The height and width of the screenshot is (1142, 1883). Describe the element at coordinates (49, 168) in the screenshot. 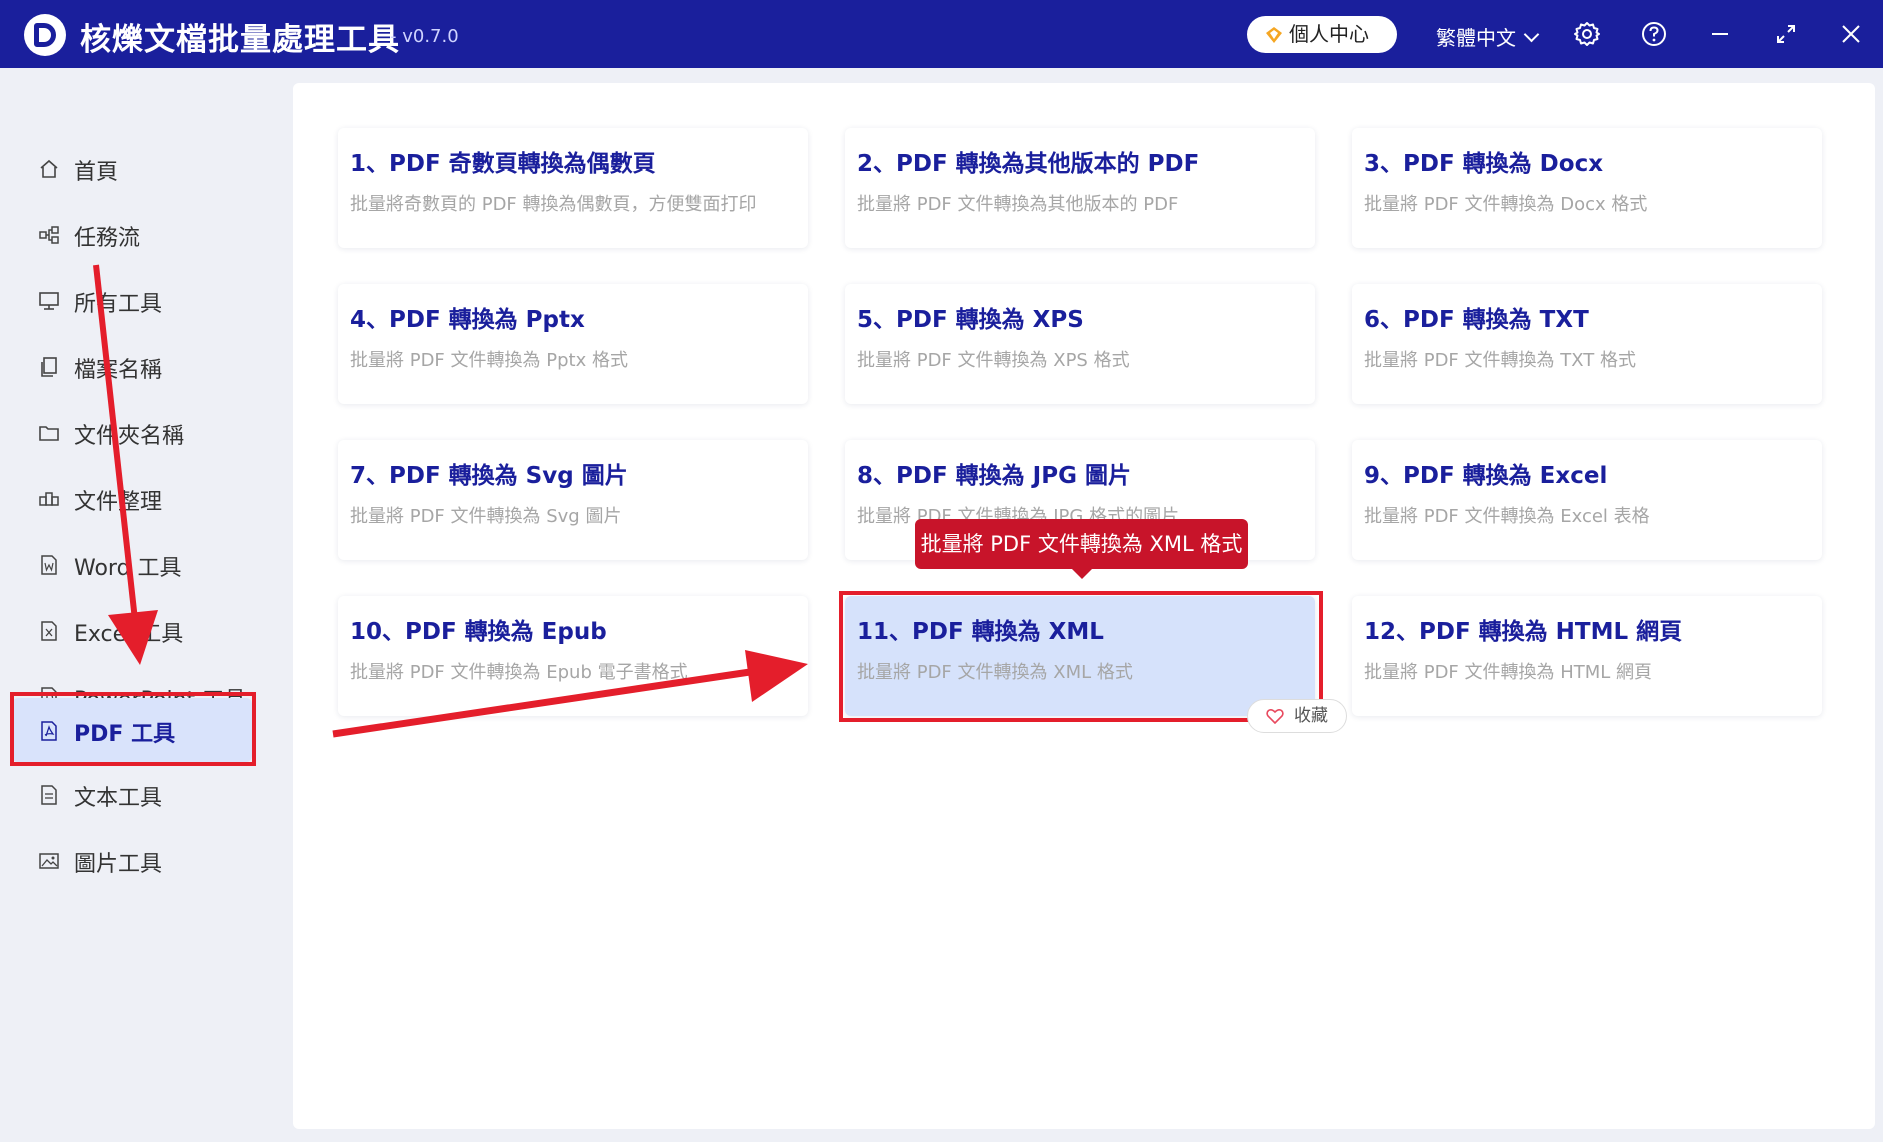

I see `home-icon` at that location.